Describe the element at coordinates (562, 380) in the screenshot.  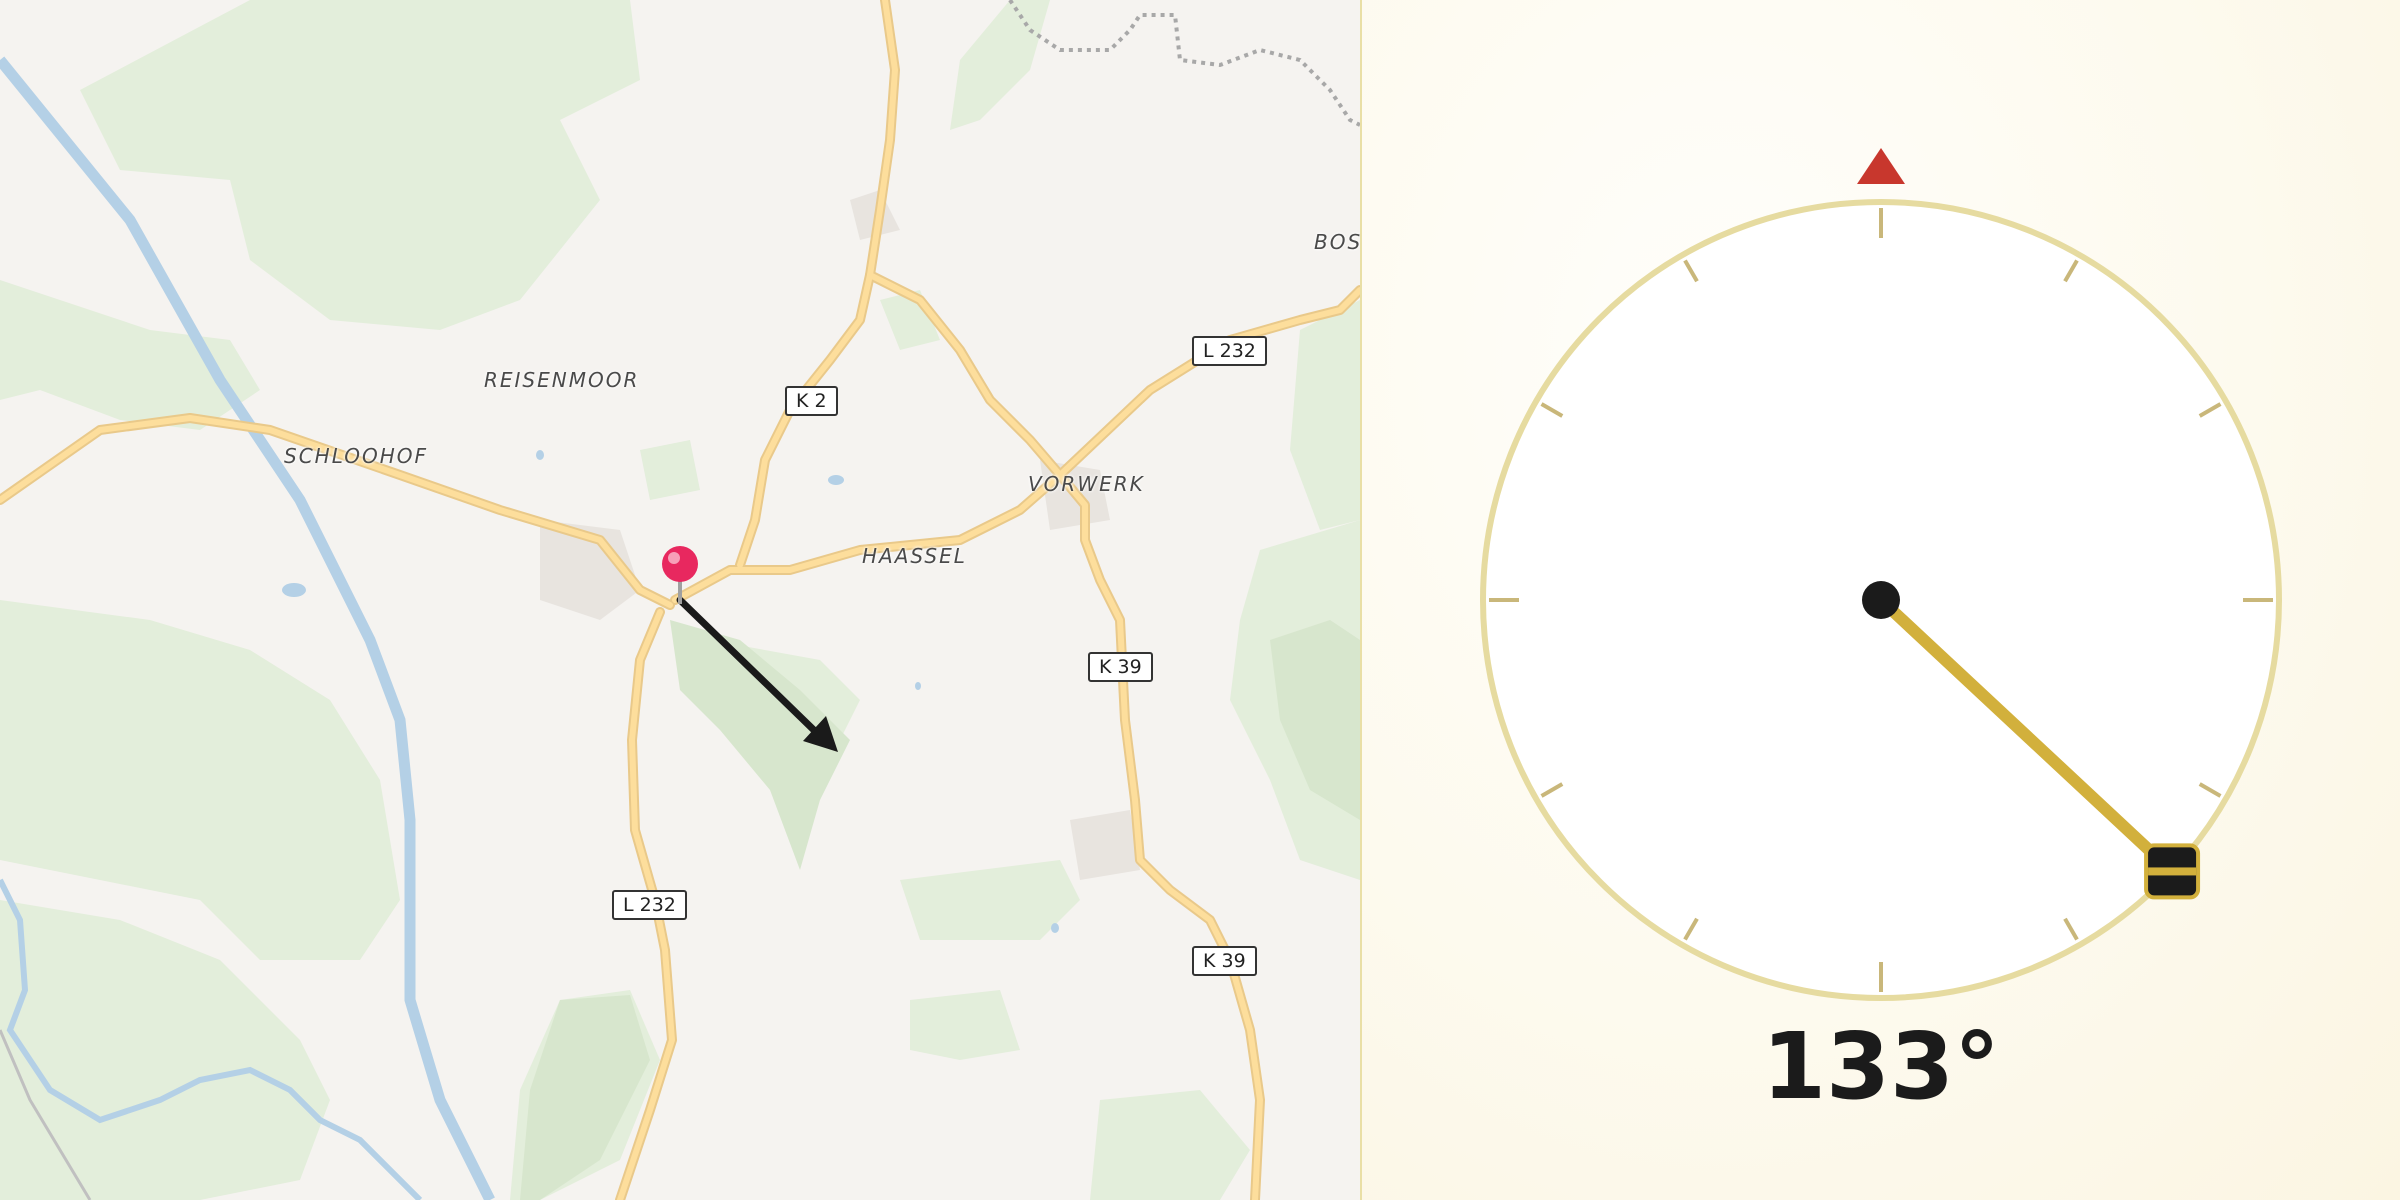
I see `place-label-reisenmoor: REISENMOOR` at that location.